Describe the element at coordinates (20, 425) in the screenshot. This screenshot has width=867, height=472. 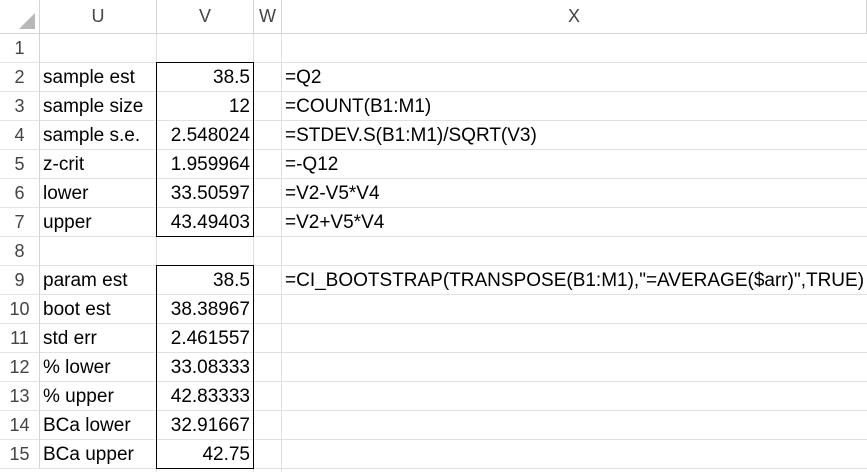
I see `row-header: 14` at that location.